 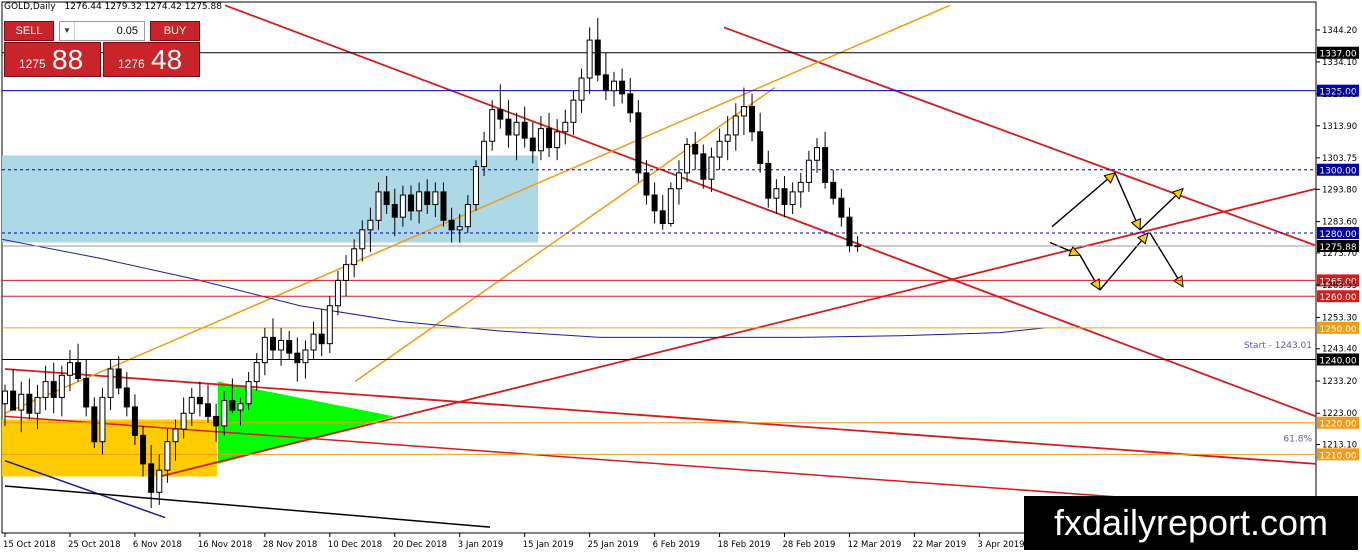 I want to click on level-tag-1300.00: 1300.00, so click(x=1337, y=172).